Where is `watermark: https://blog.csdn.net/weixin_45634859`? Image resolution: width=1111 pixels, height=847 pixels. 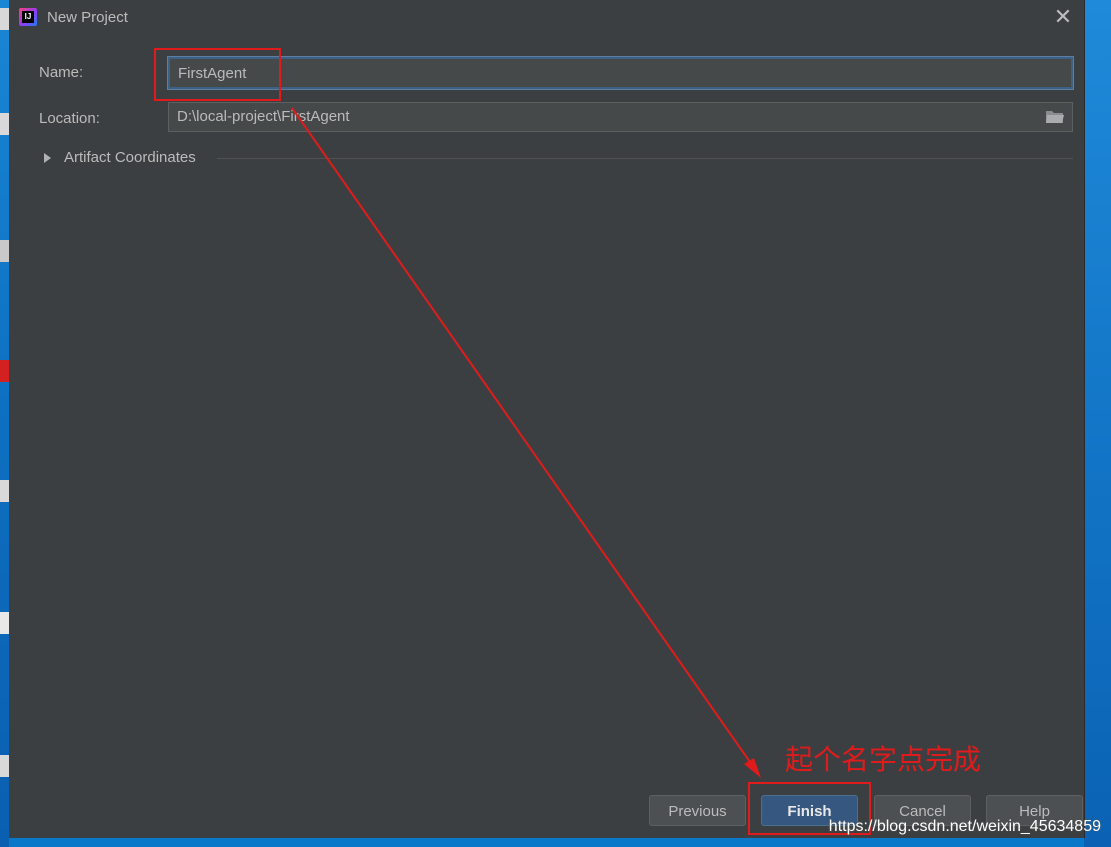
watermark: https://blog.csdn.net/weixin_45634859 is located at coordinates (964, 826).